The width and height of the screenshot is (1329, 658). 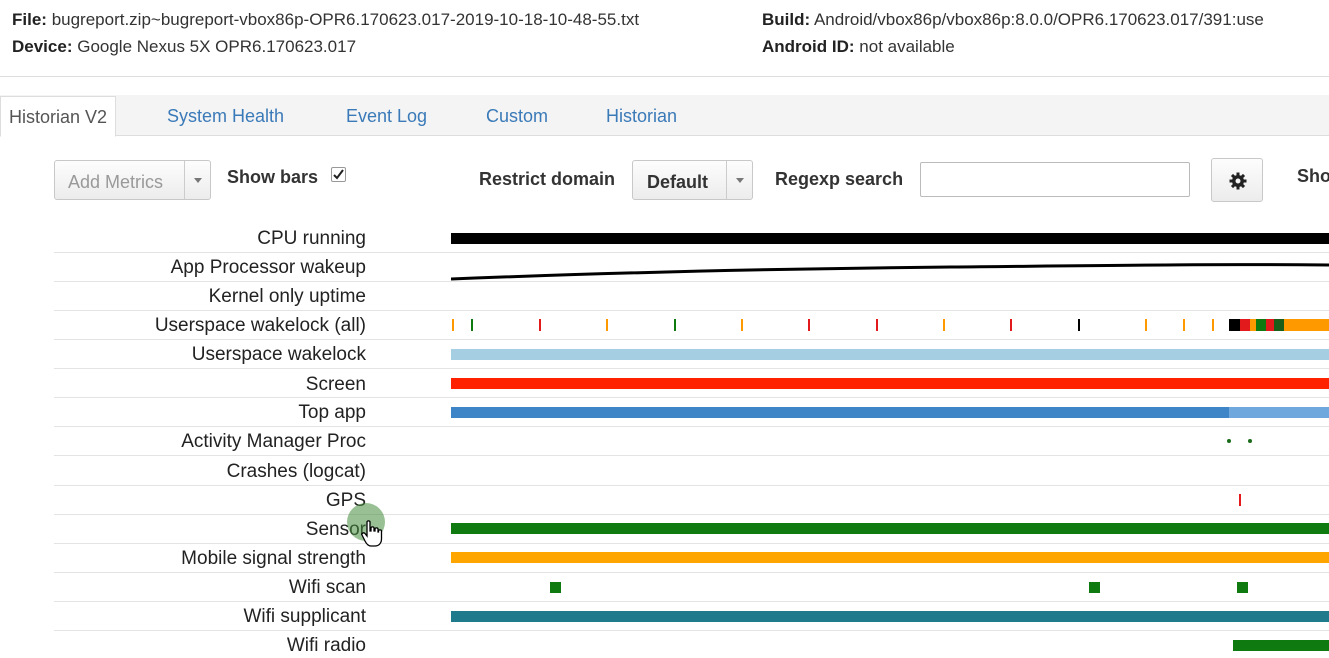 What do you see at coordinates (305, 616) in the screenshot?
I see `metric-label-wifi-supplicant: Wifi supplicant` at bounding box center [305, 616].